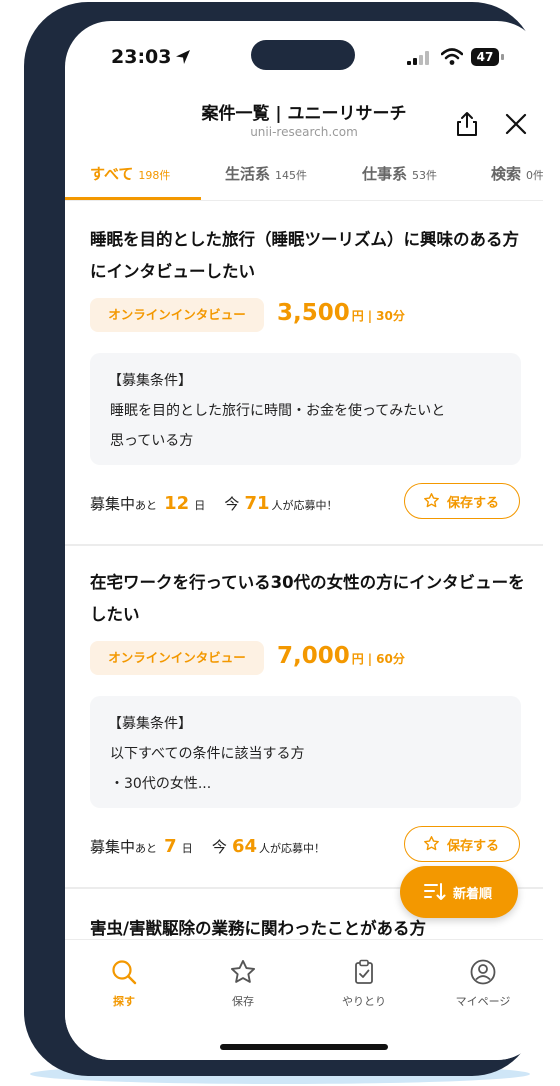 The height and width of the screenshot is (1086, 560). I want to click on reward: 7,000 円 | 60分, so click(341, 656).